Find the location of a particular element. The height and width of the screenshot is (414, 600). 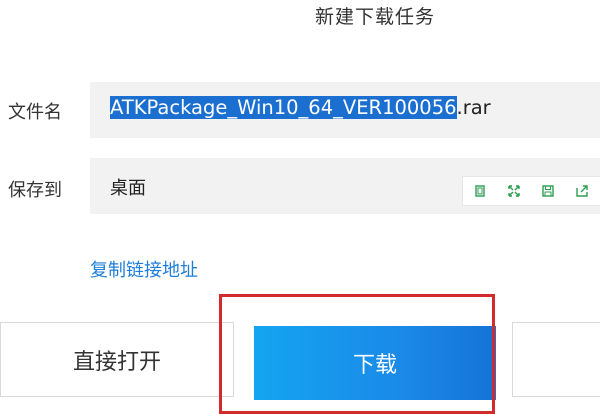

open-directly-button: 直接打开 is located at coordinates (117, 359).